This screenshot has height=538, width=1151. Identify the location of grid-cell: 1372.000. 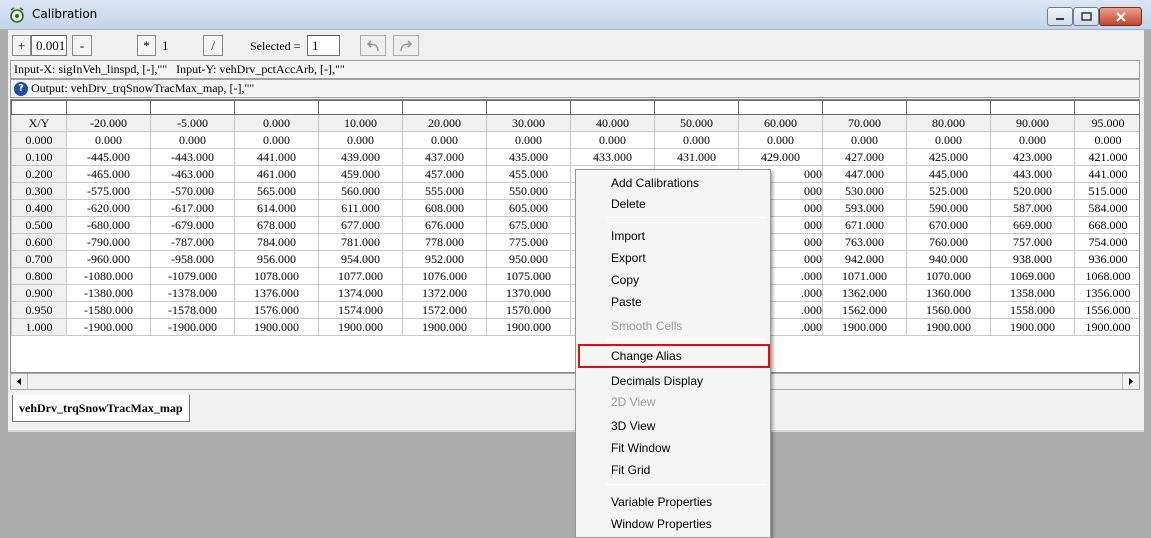
(444, 293).